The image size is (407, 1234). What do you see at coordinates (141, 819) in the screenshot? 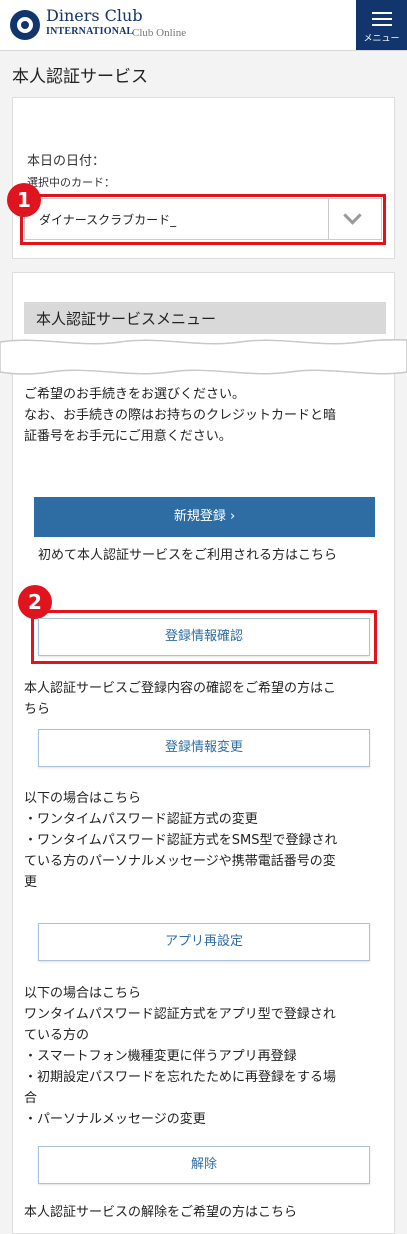
I see `change-line-2: ・ワンタイムパスワード認証方式の変更` at bounding box center [141, 819].